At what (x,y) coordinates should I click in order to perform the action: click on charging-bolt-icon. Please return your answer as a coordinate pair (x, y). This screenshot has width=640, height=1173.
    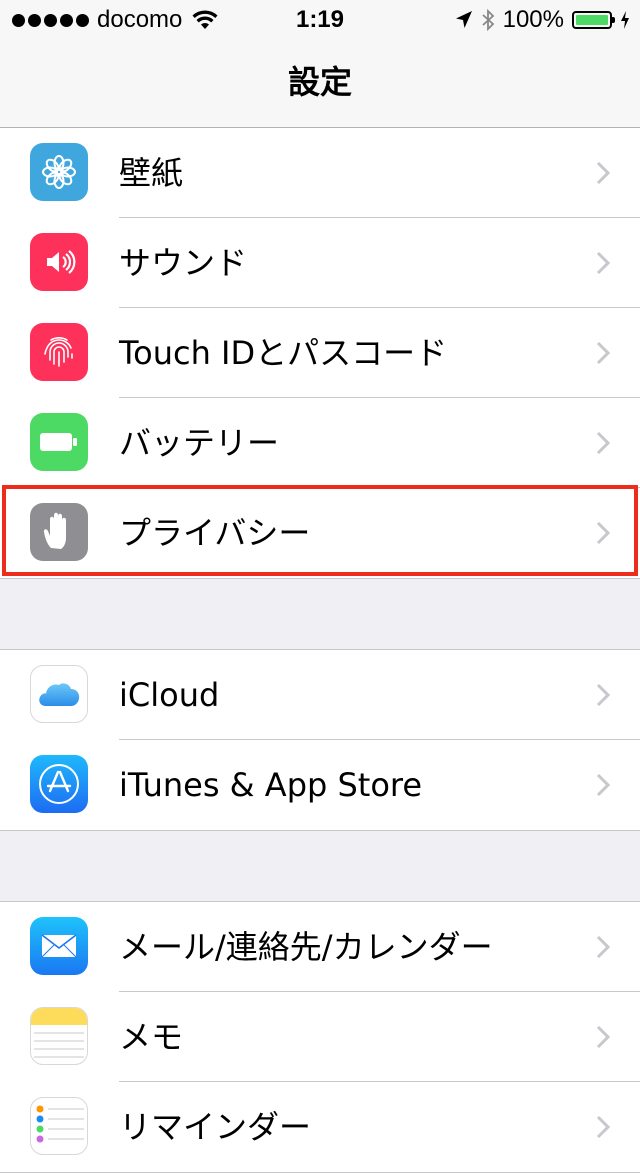
    Looking at the image, I should click on (625, 20).